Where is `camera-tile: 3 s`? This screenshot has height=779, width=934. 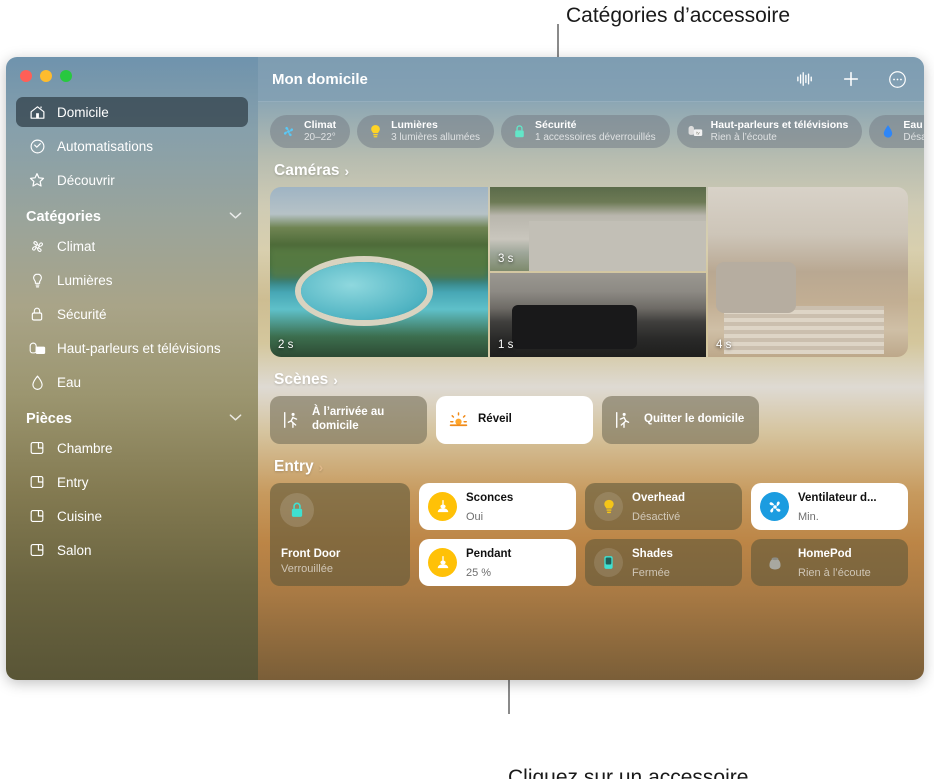 camera-tile: 3 s is located at coordinates (598, 229).